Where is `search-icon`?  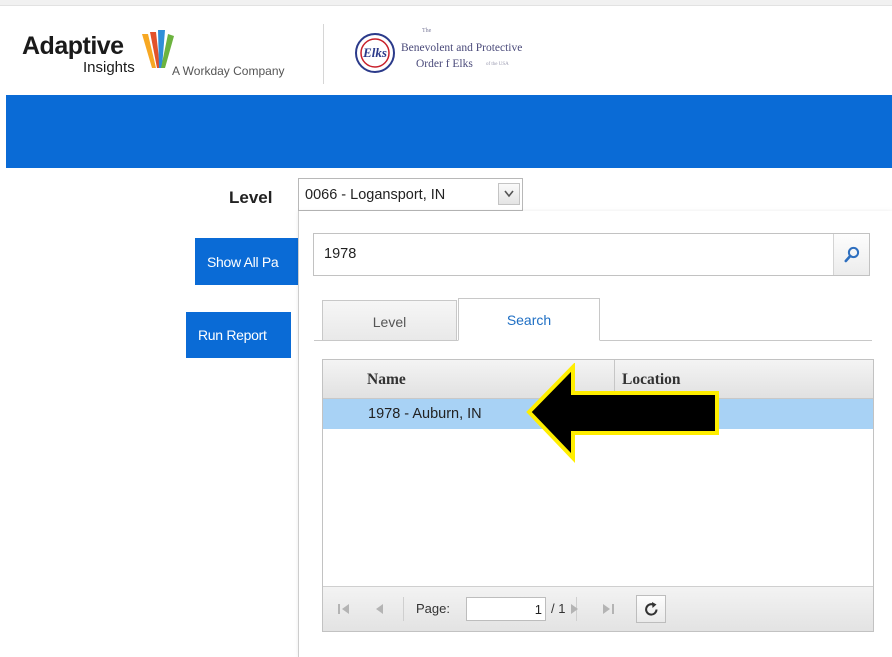 search-icon is located at coordinates (852, 254).